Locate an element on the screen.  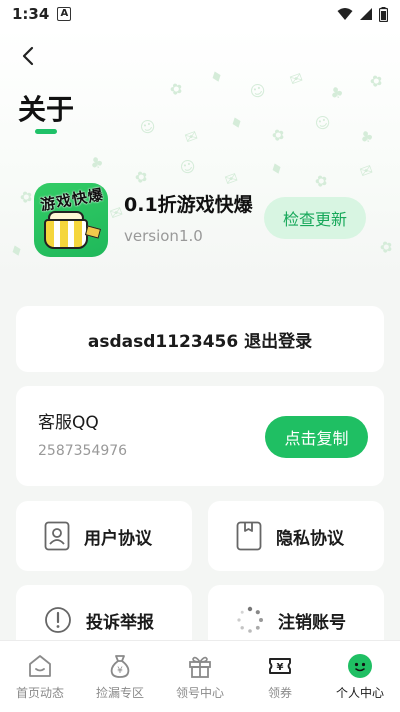
tab-profile: 个人中心 is located at coordinates (360, 676).